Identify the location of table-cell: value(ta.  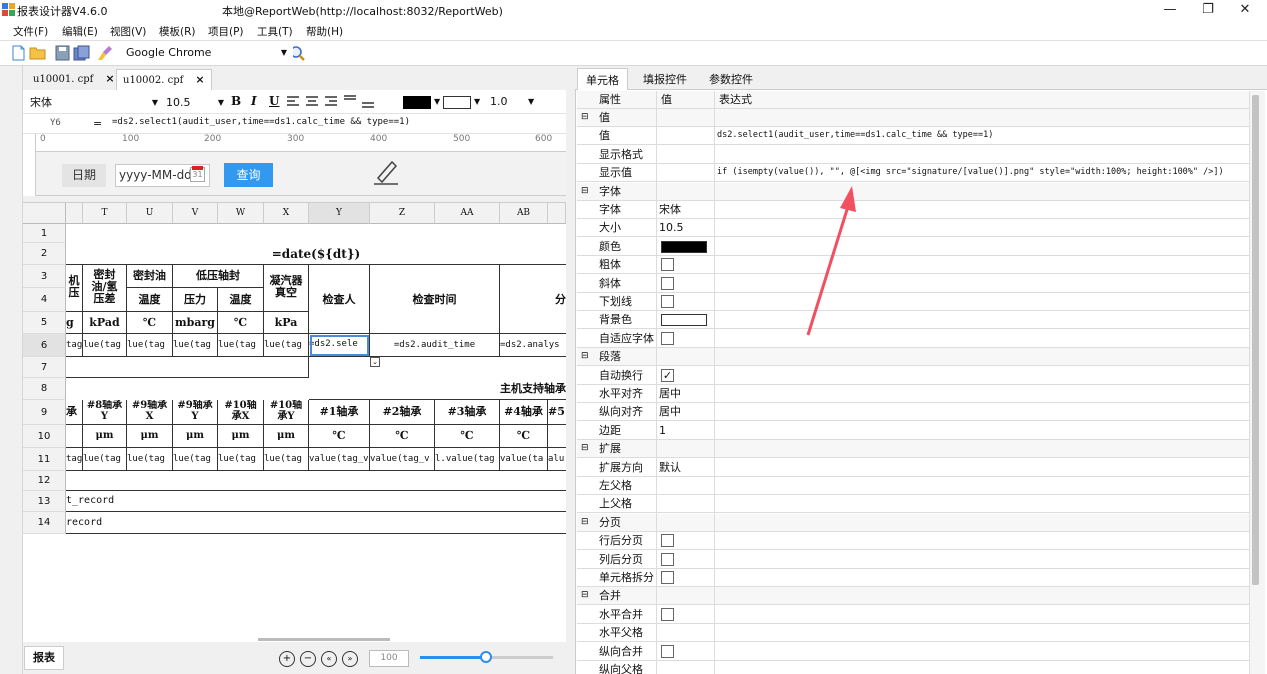
(524, 459).